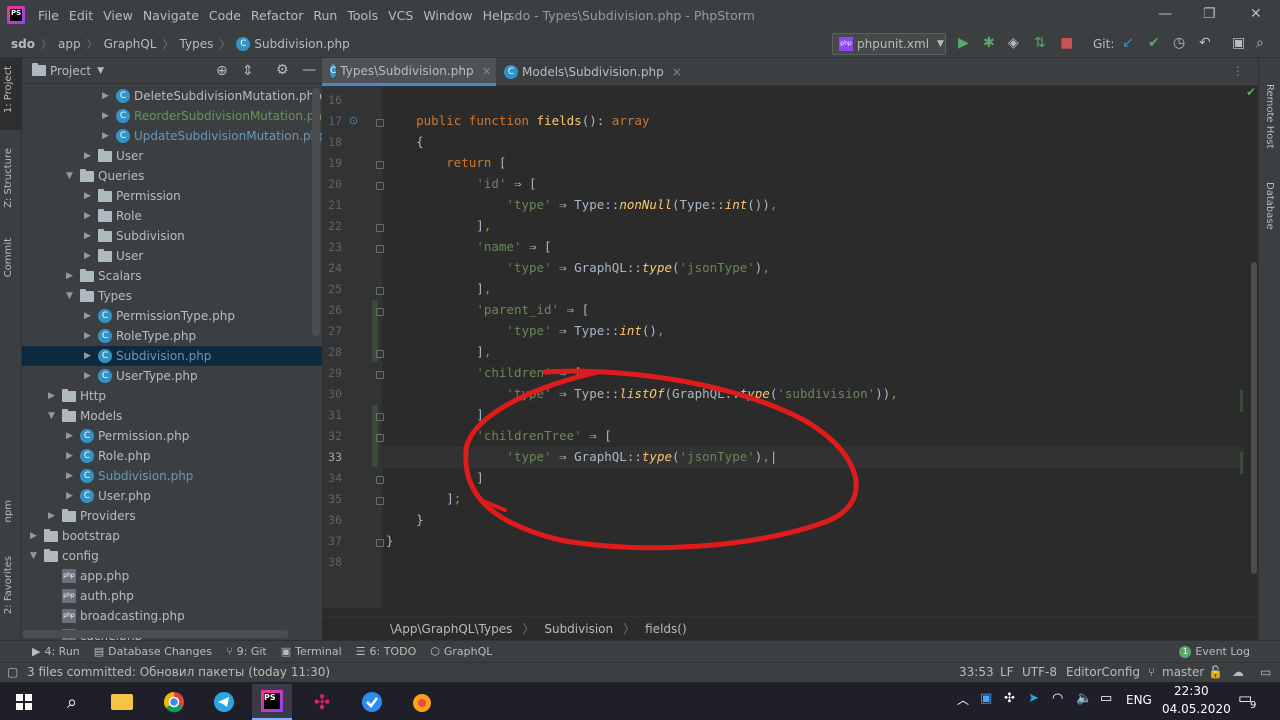 The height and width of the screenshot is (720, 1280). I want to click on breadcrumb-class: Subdivision, so click(578, 629).